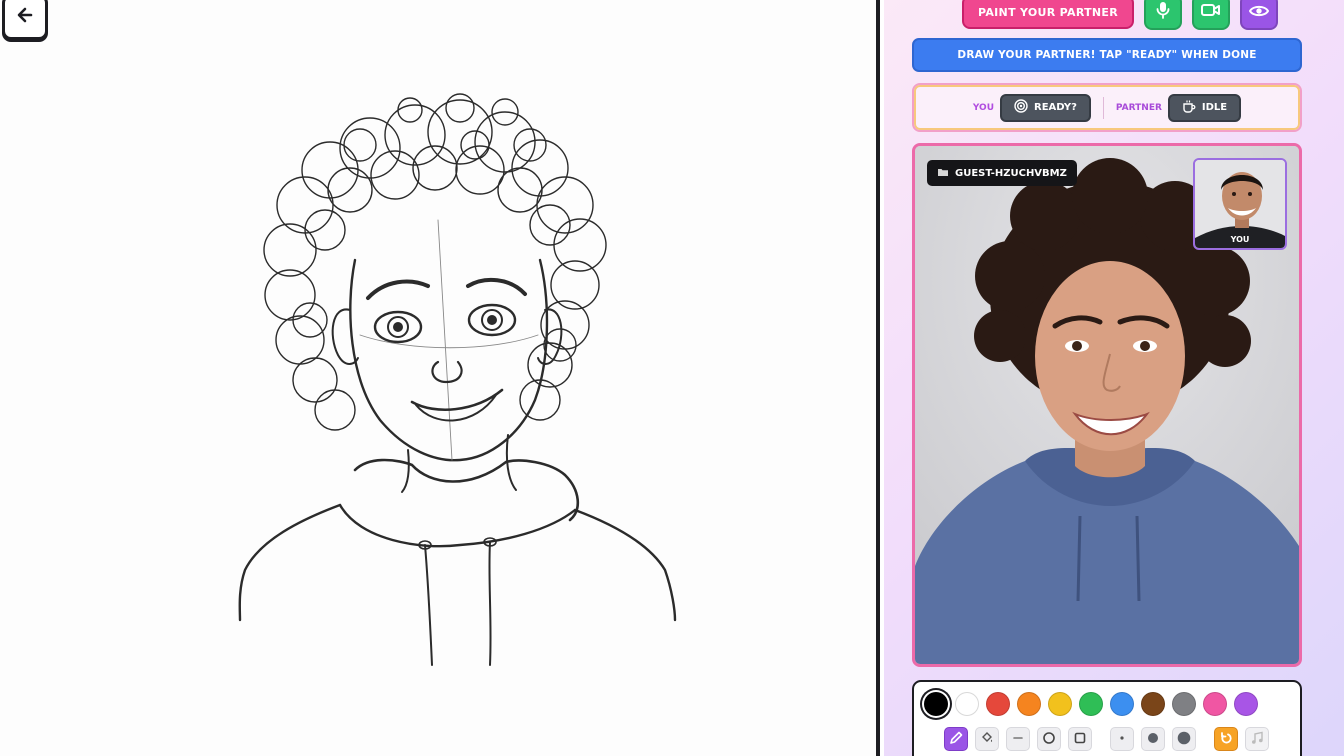  What do you see at coordinates (1211, 12) in the screenshot?
I see `video-camera-icon` at bounding box center [1211, 12].